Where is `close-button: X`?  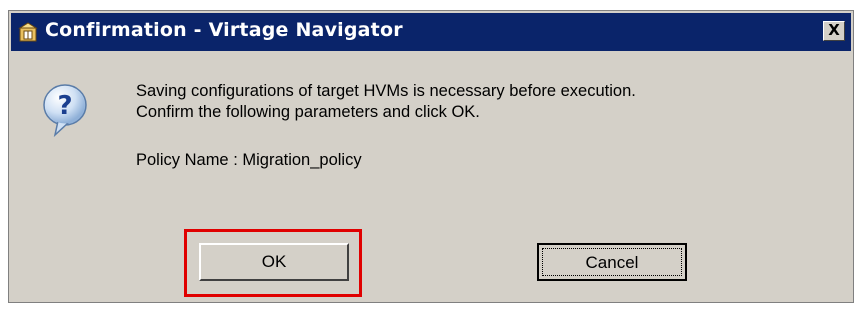 close-button: X is located at coordinates (834, 31).